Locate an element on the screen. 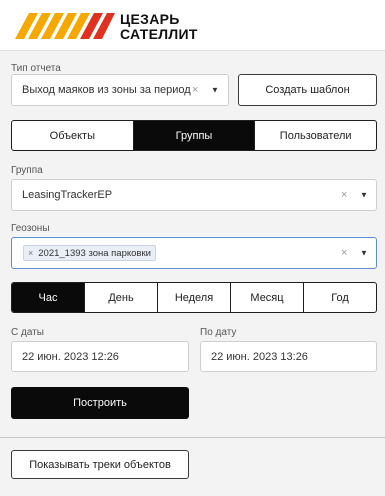 The image size is (385, 496). geozone-tag: × 2021_1393 зона парковки is located at coordinates (89, 253).